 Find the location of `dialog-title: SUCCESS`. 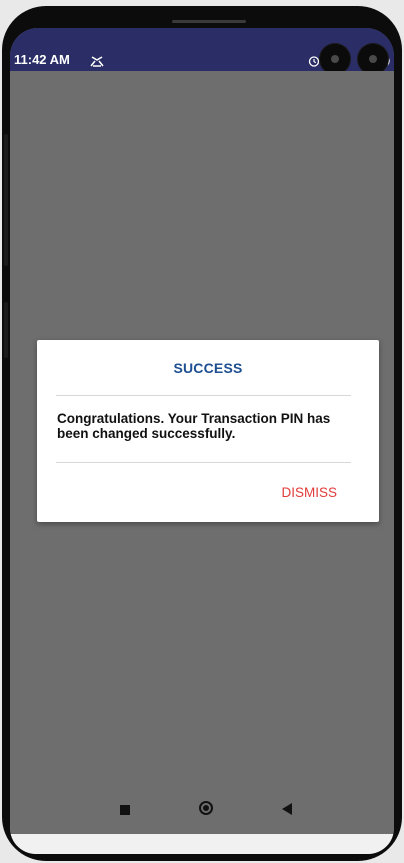

dialog-title: SUCCESS is located at coordinates (208, 368).